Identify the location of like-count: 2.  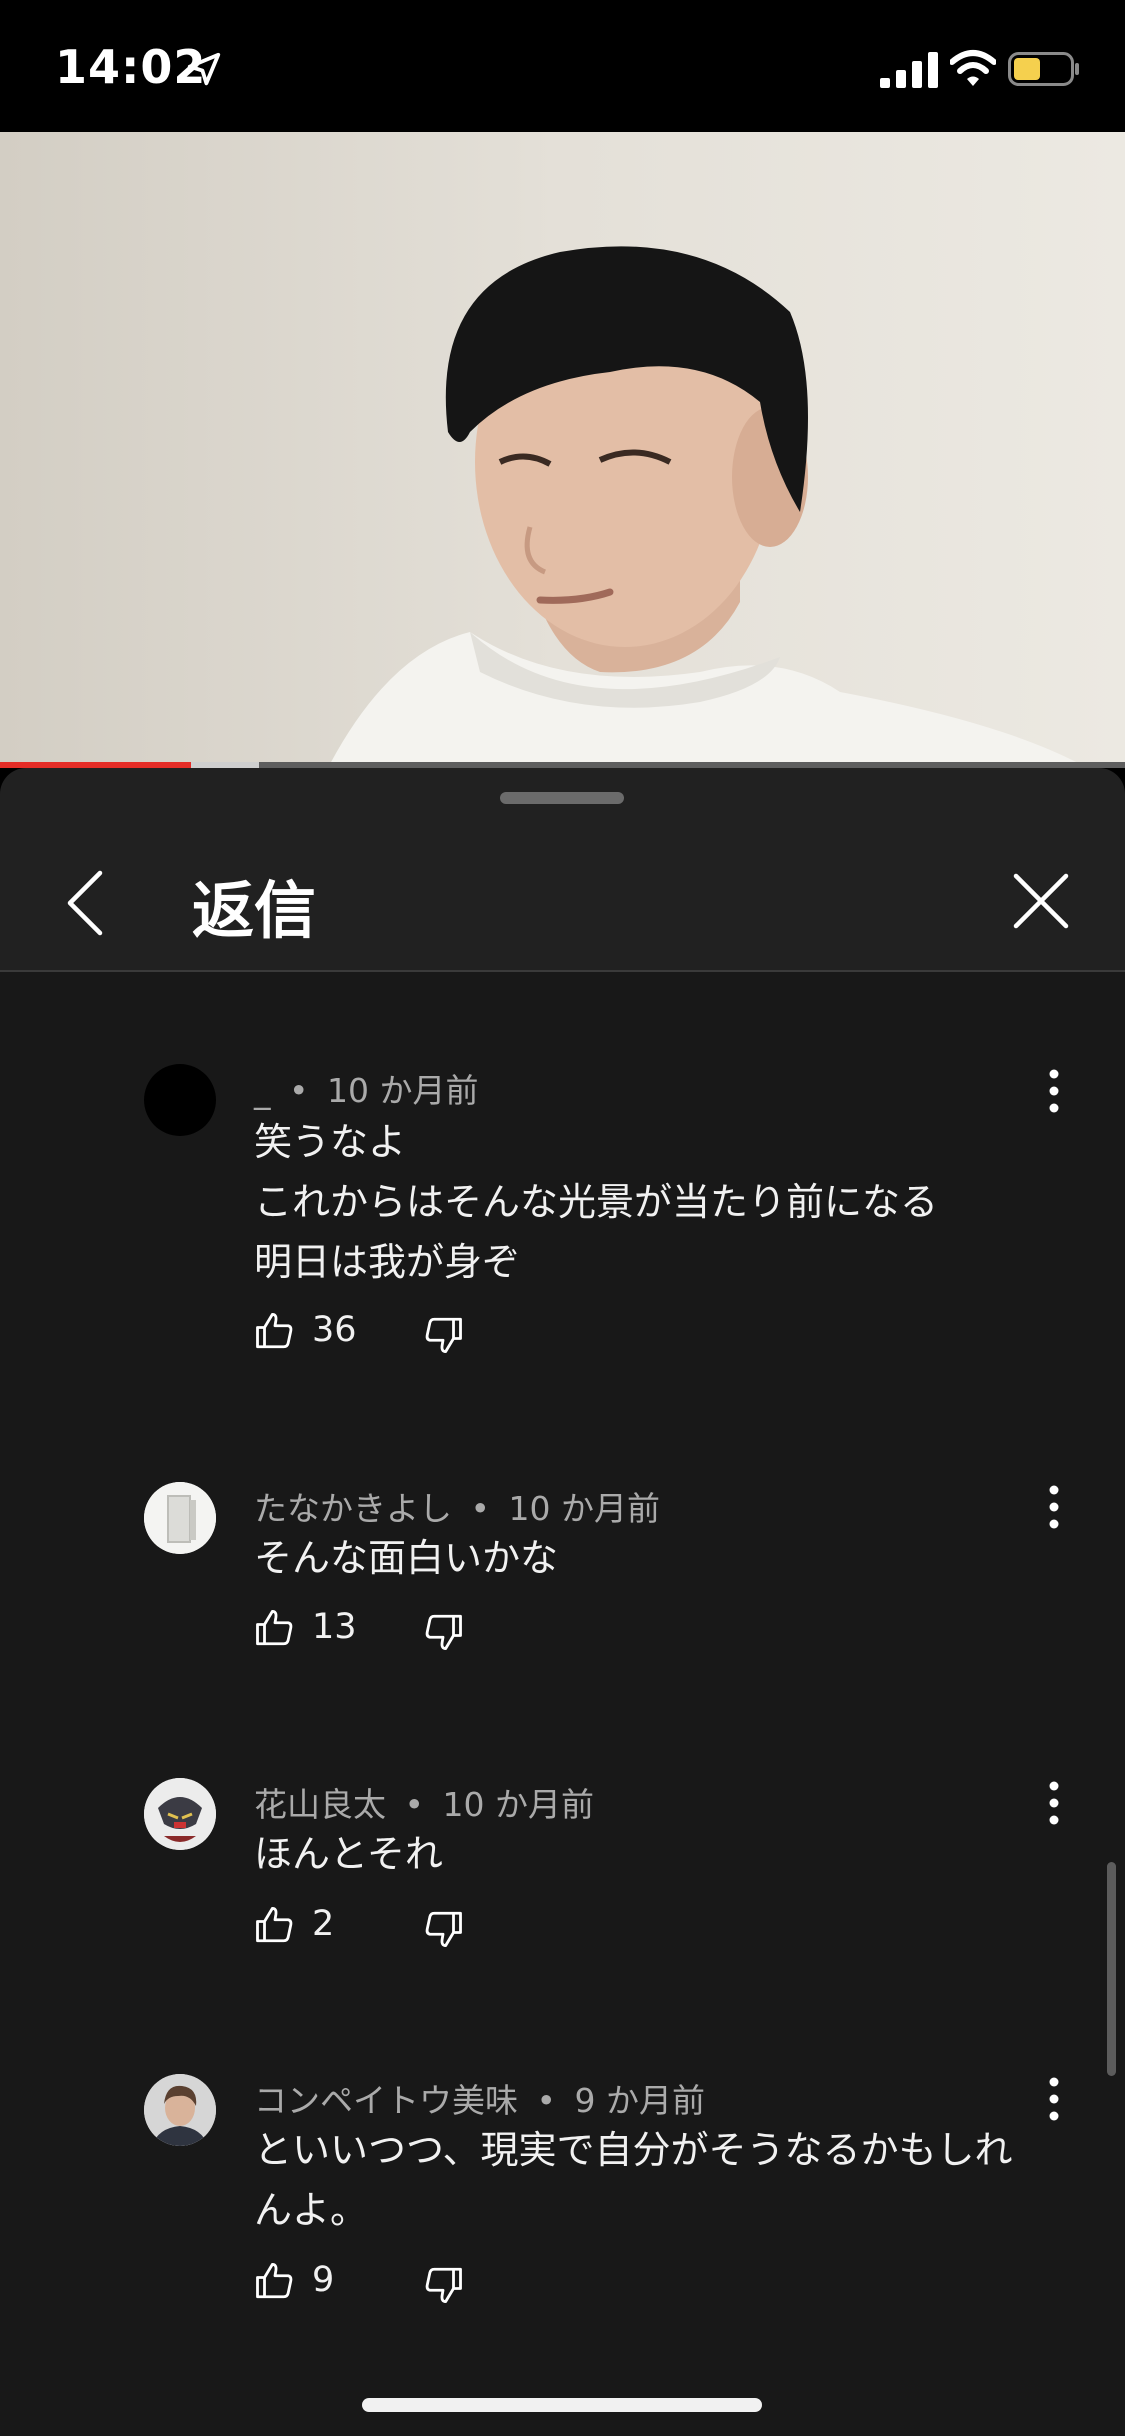
(323, 1924).